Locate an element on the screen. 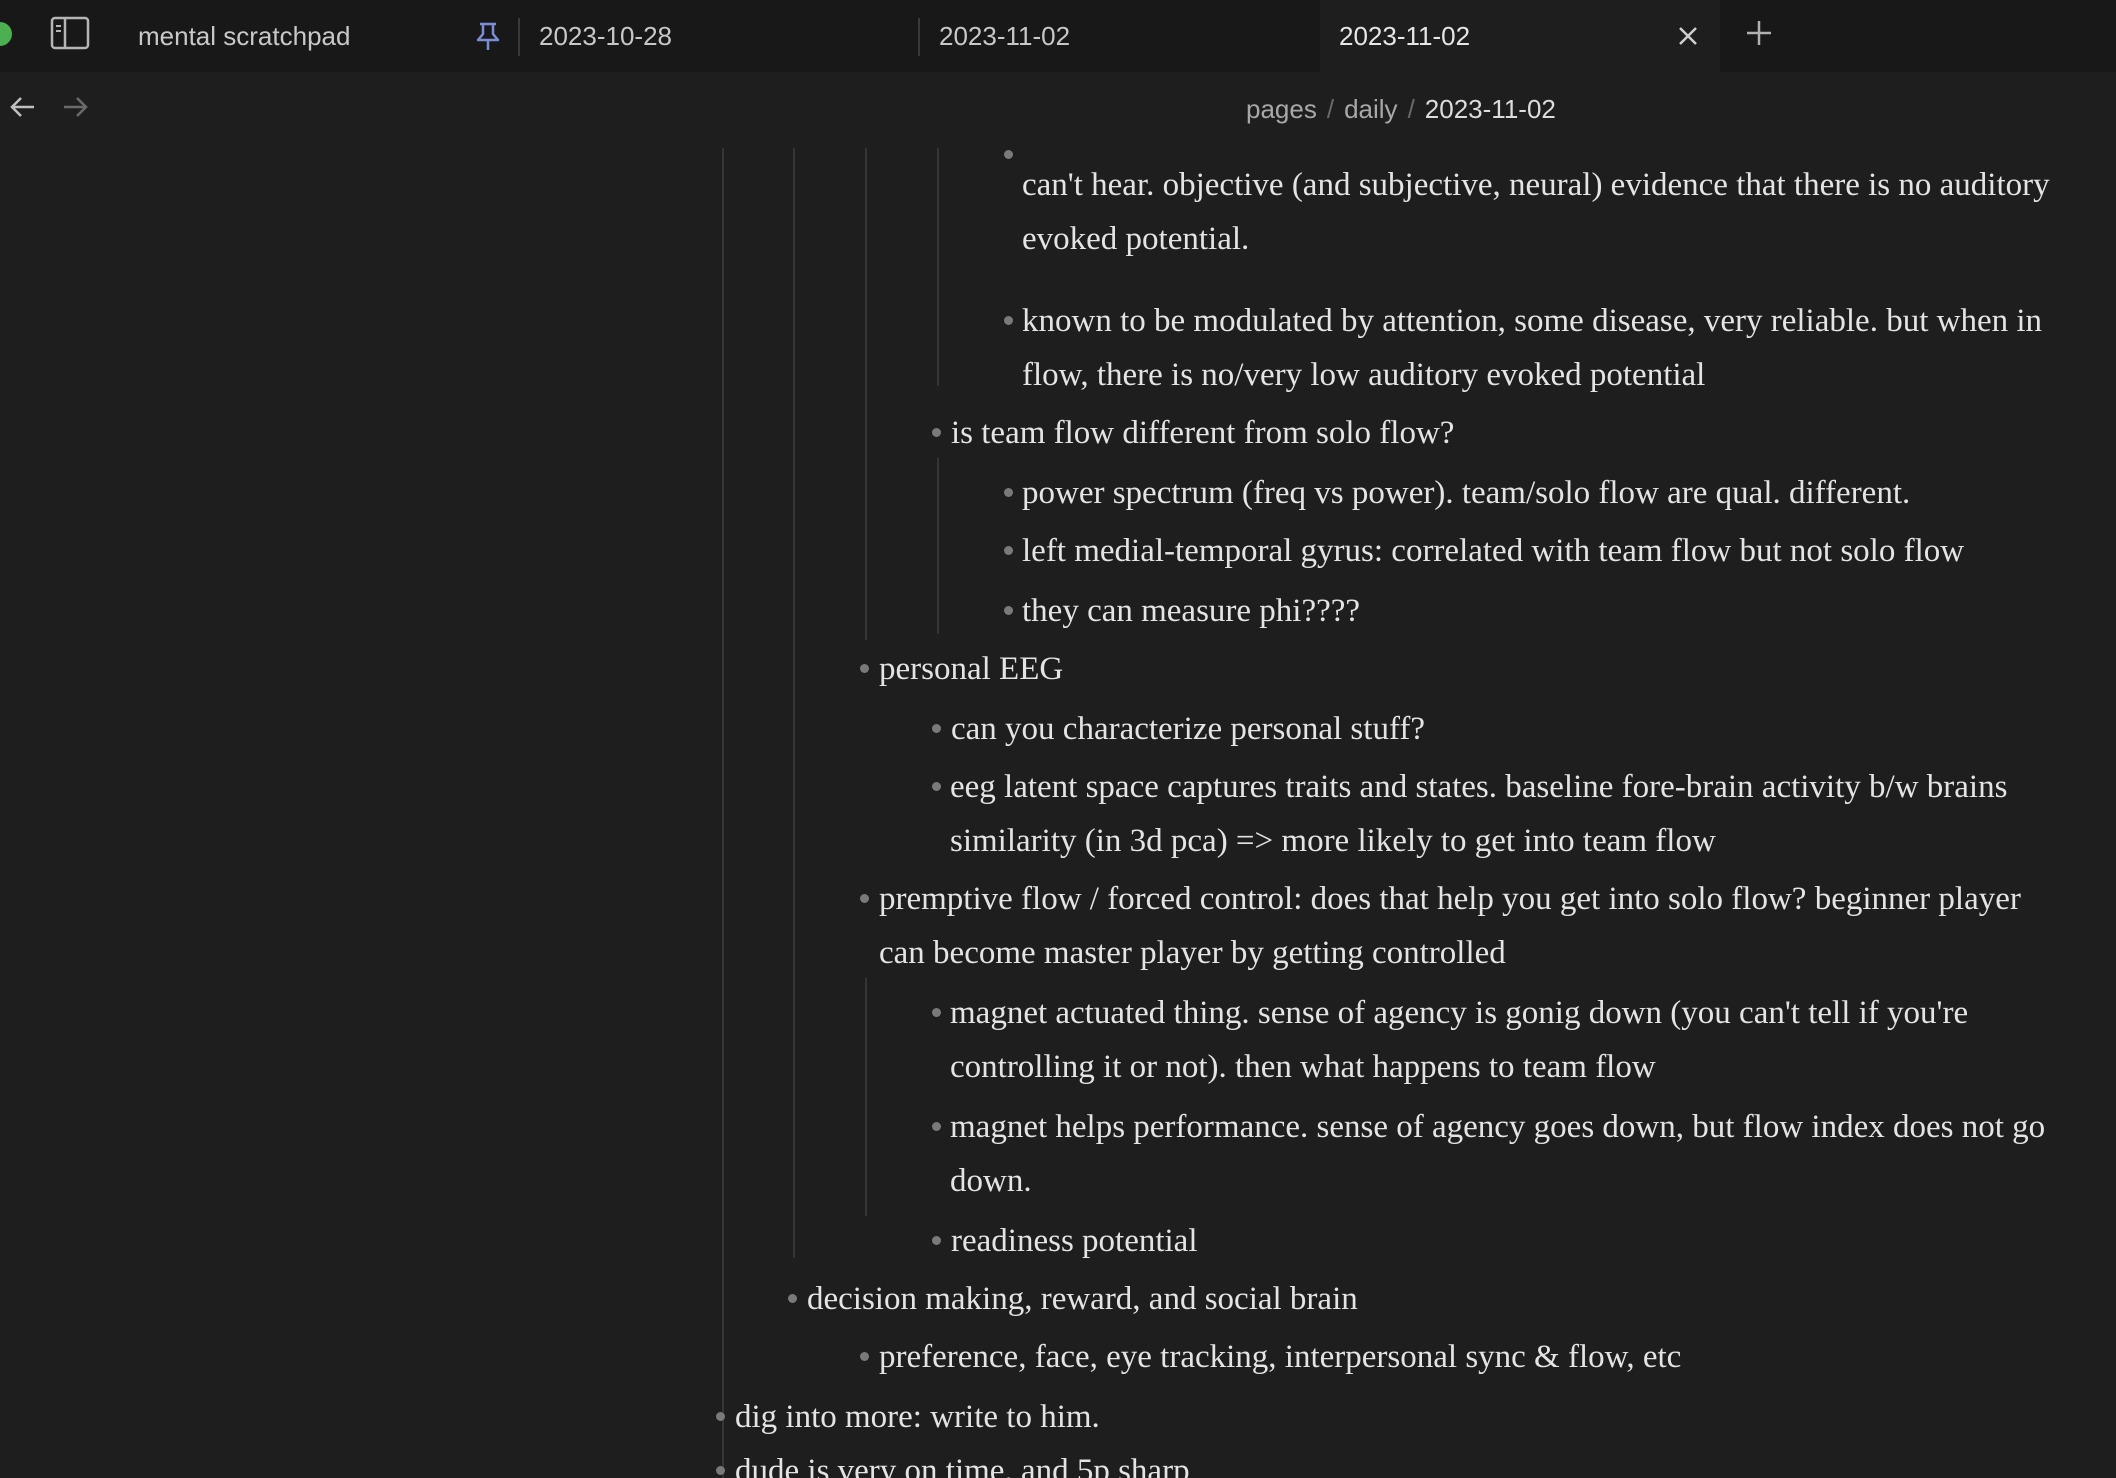  block-text: dude is very on time. and 5p sharp is located at coordinates (1410, 1461).